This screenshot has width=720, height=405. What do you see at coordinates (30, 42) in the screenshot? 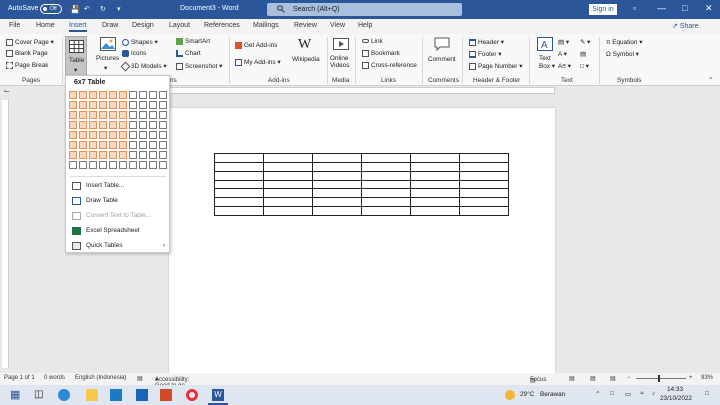
I see `cover-page-button: Cover Page ▾` at bounding box center [30, 42].